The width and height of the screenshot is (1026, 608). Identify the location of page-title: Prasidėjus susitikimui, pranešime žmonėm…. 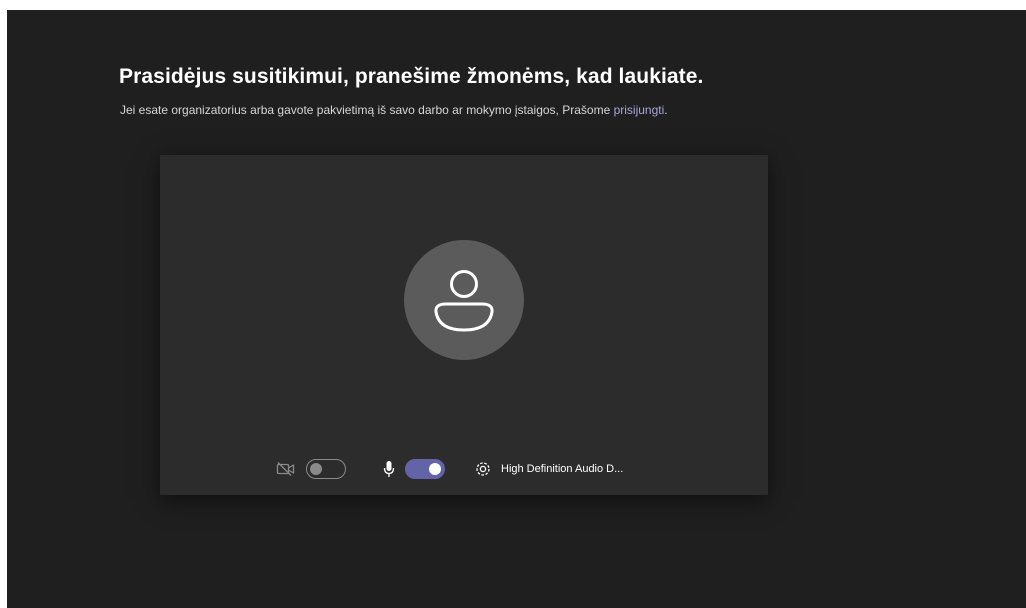
(411, 76).